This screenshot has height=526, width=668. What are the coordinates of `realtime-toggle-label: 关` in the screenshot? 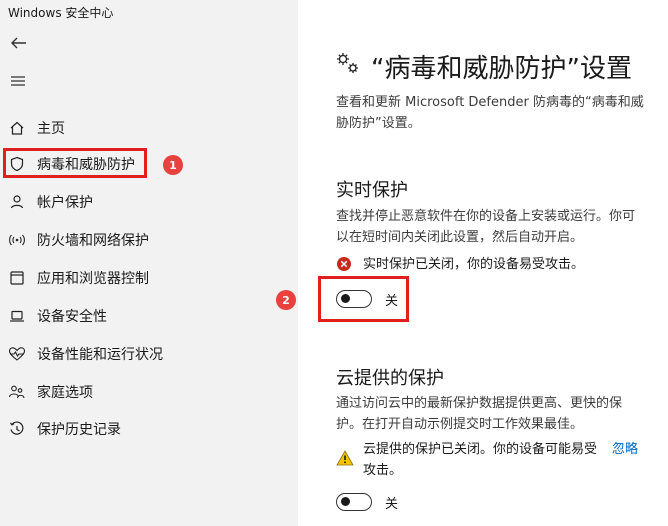 It's located at (392, 301).